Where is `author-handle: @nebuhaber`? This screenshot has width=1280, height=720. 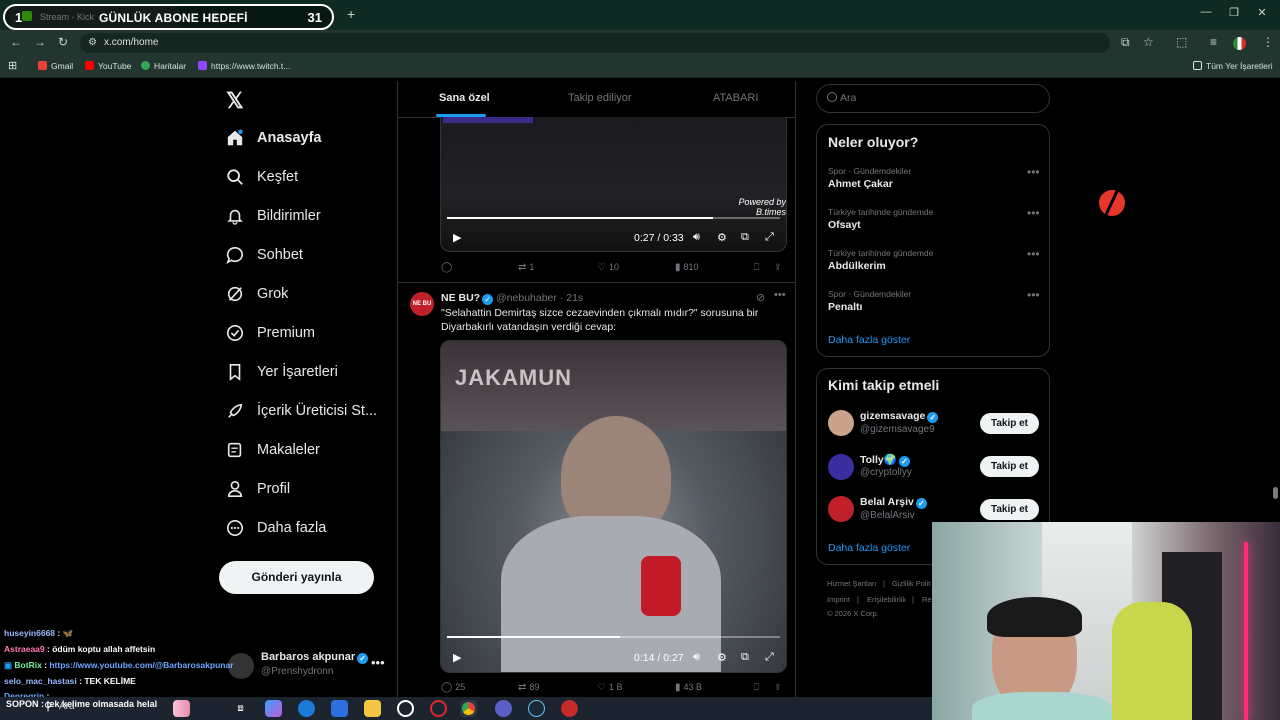
author-handle: @nebuhaber is located at coordinates (526, 298).